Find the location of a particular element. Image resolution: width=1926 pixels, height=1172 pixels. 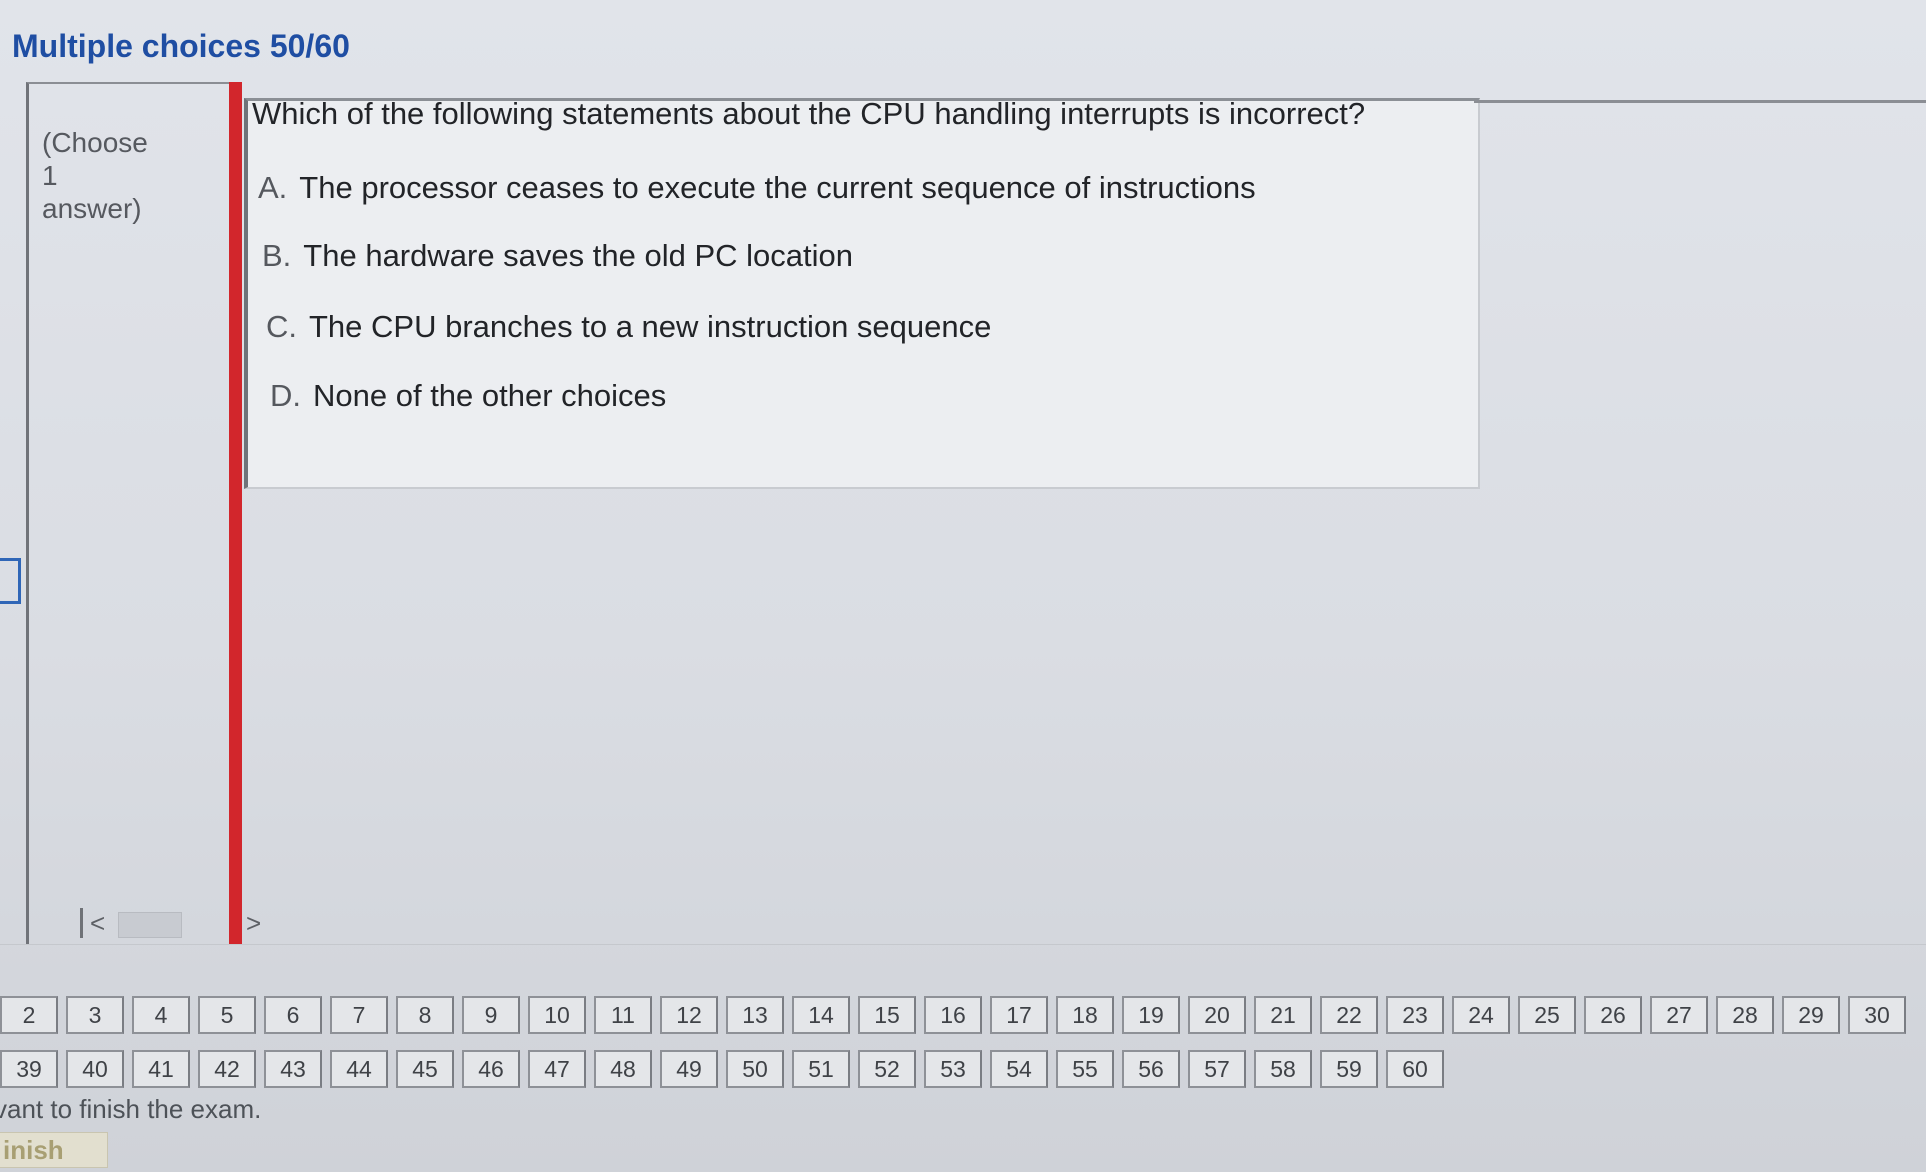

question-nav-button: 28 is located at coordinates (1745, 1015).